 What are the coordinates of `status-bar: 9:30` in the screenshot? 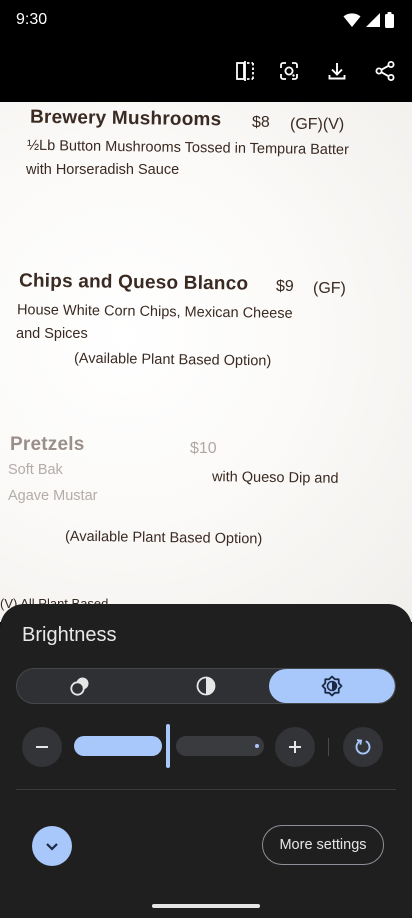 It's located at (206, 20).